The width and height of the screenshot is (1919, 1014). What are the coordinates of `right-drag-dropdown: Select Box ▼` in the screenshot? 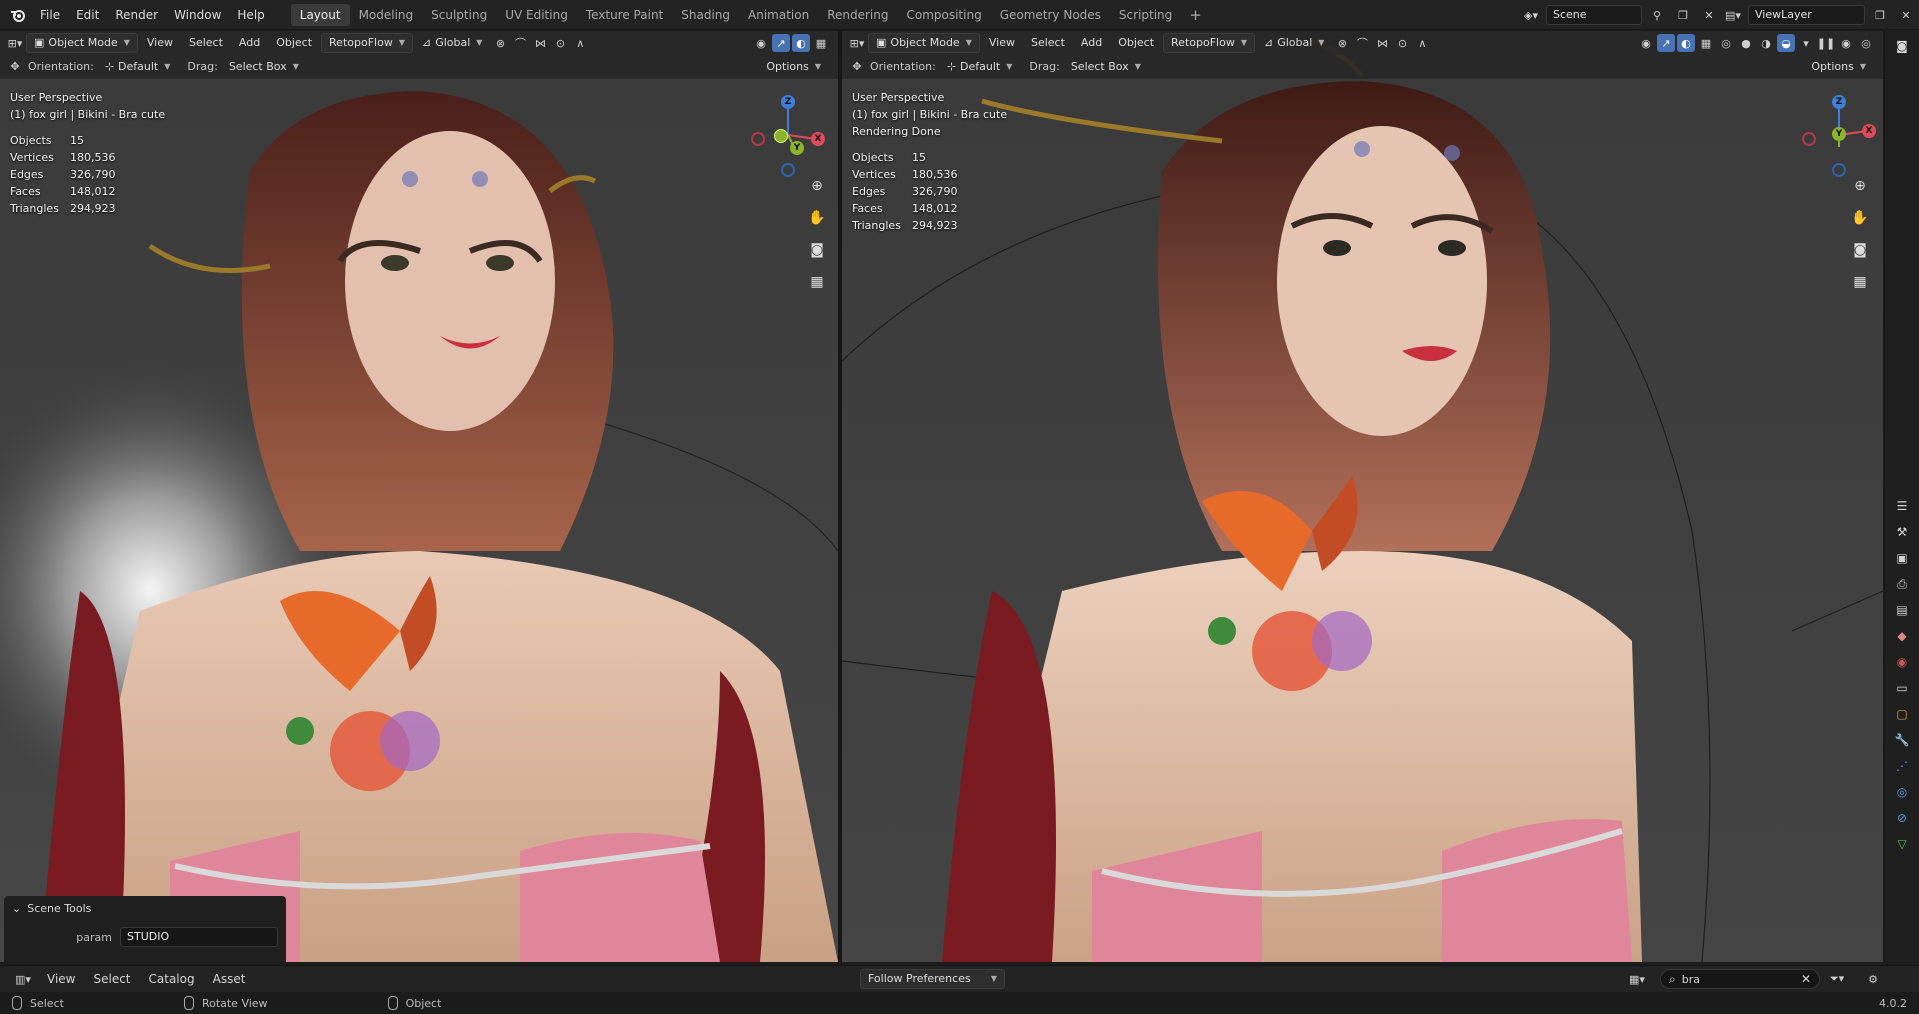 It's located at (1106, 67).